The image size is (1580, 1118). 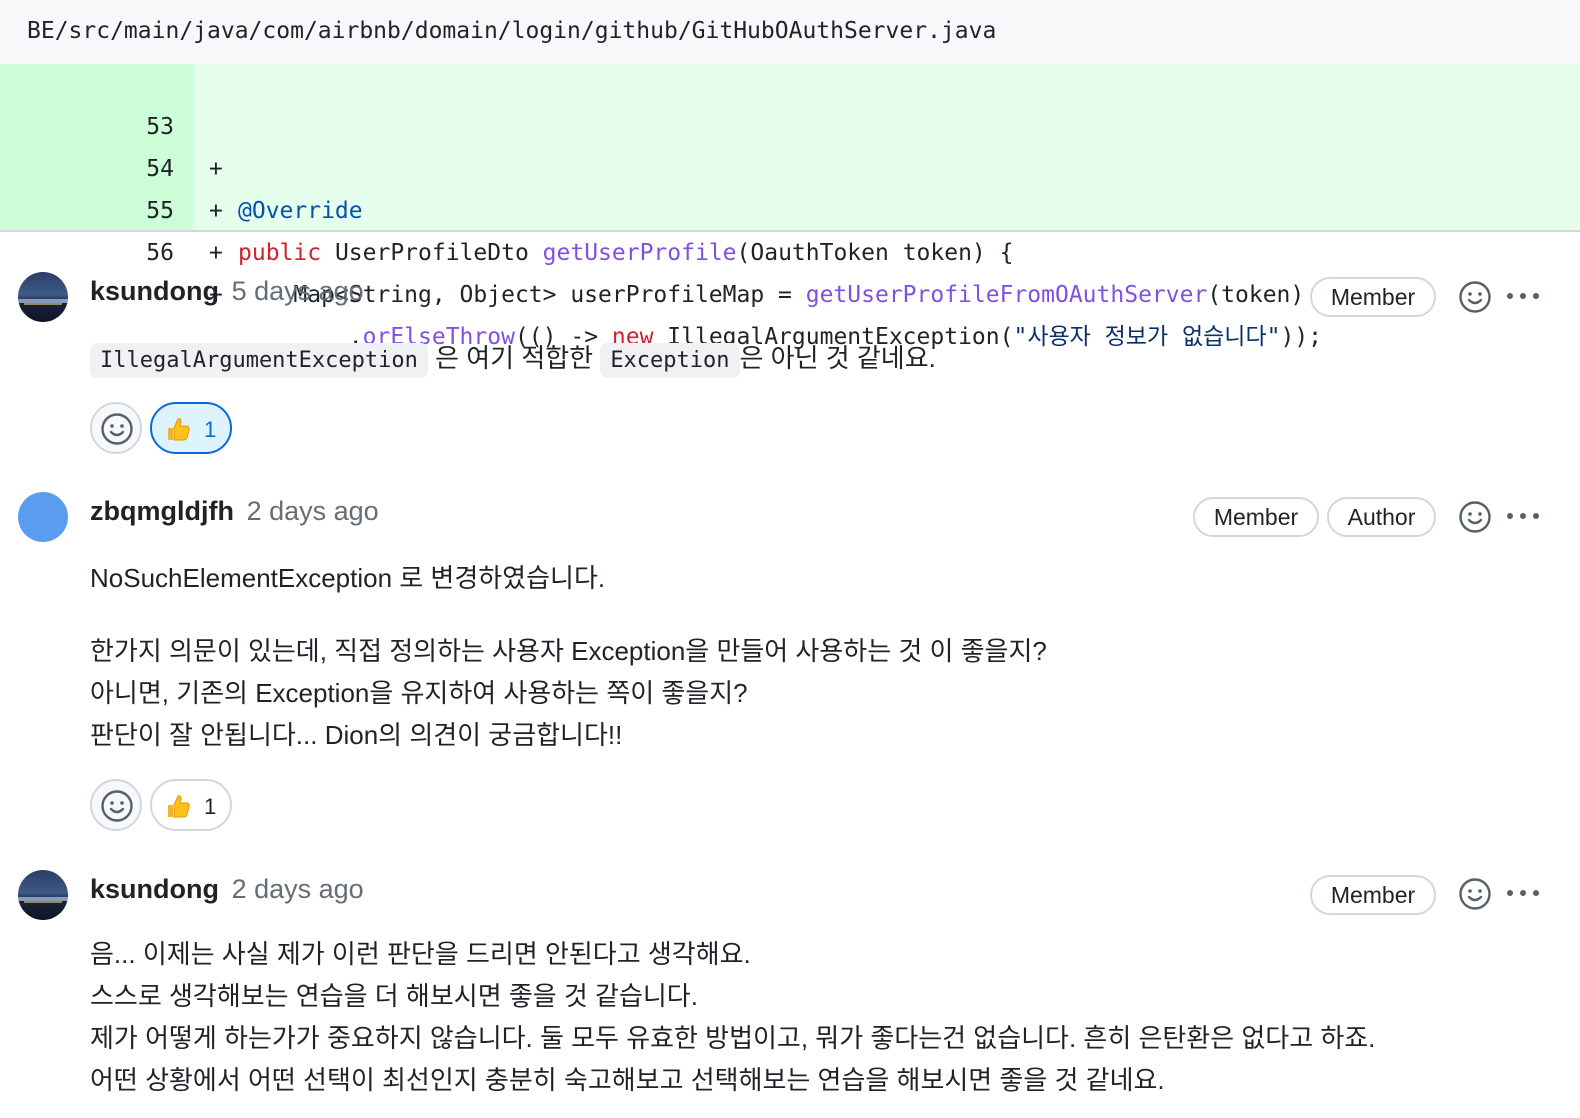 I want to click on code-token: getUserProfile, so click(x=639, y=253).